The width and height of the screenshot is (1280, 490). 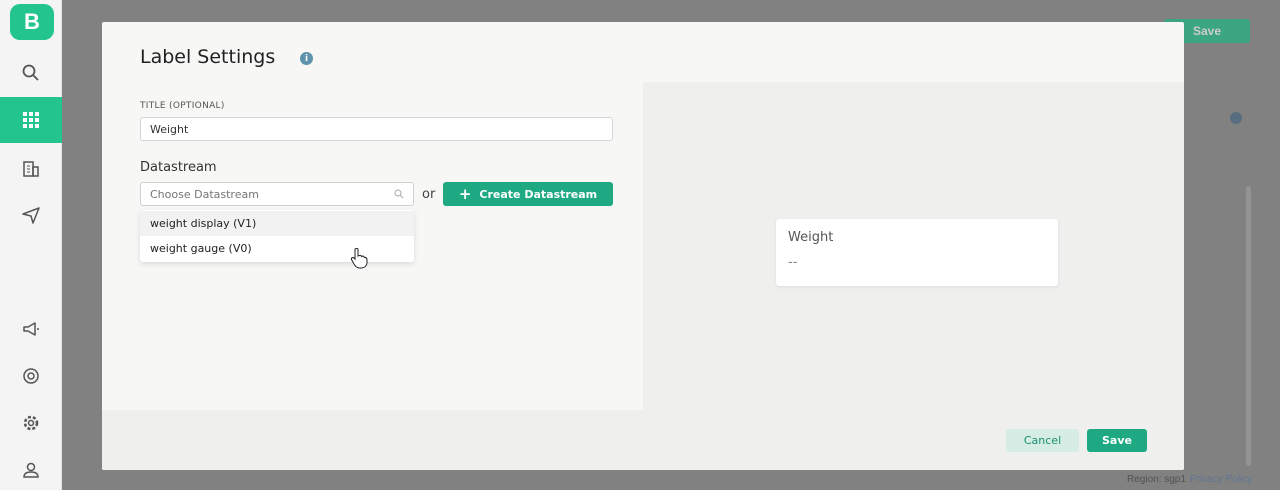 I want to click on label-widget-preview: Weight --, so click(x=917, y=252).